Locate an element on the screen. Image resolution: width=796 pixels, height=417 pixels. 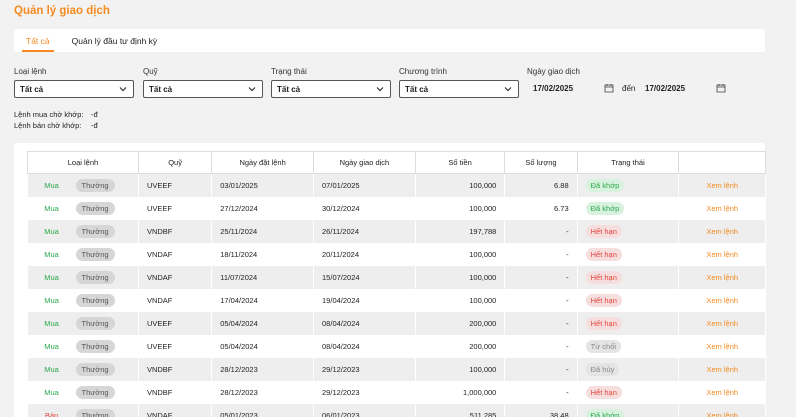
status-select: Tất cả is located at coordinates (331, 89).